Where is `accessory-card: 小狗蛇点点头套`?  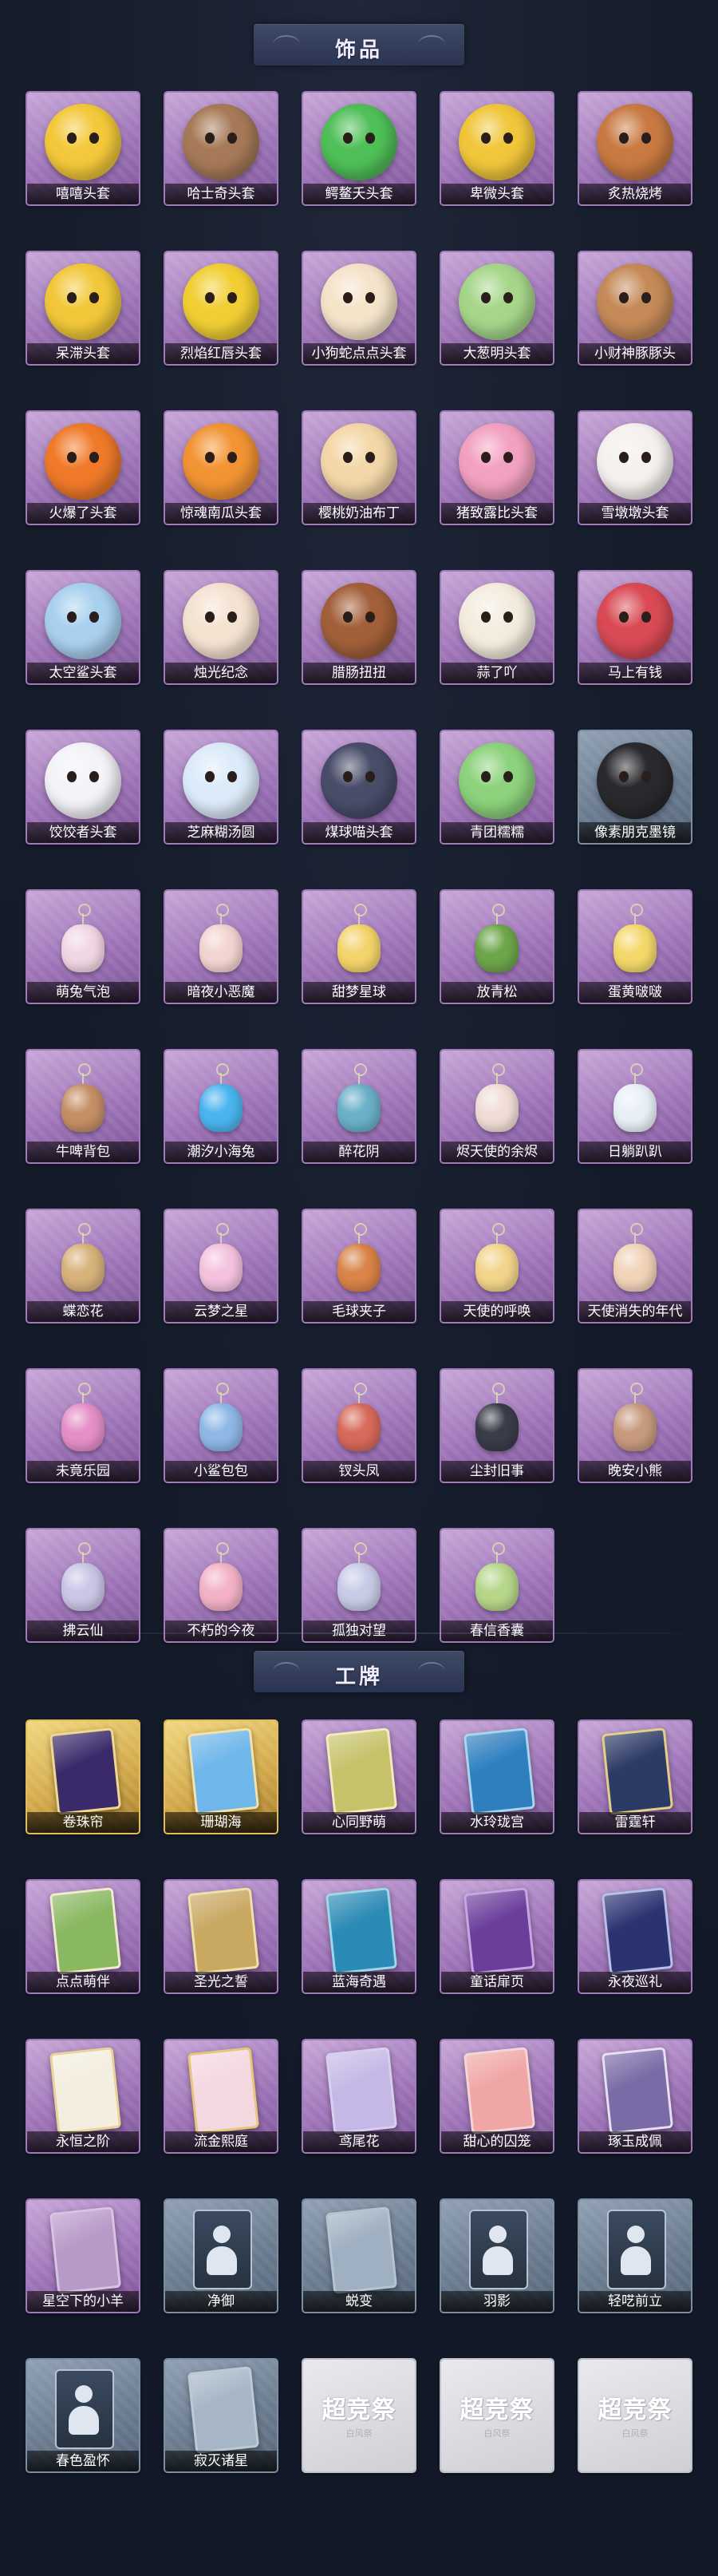 accessory-card: 小狗蛇点点头套 is located at coordinates (359, 308).